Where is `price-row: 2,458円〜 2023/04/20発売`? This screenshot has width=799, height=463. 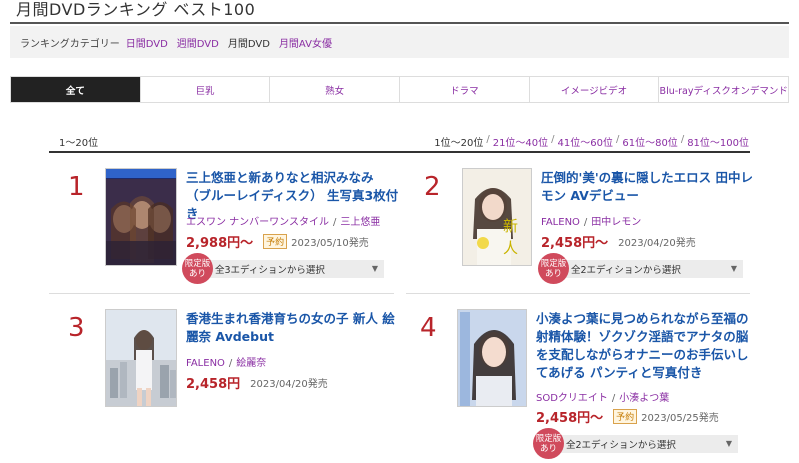 price-row: 2,458円〜 2023/04/20発売 is located at coordinates (618, 241).